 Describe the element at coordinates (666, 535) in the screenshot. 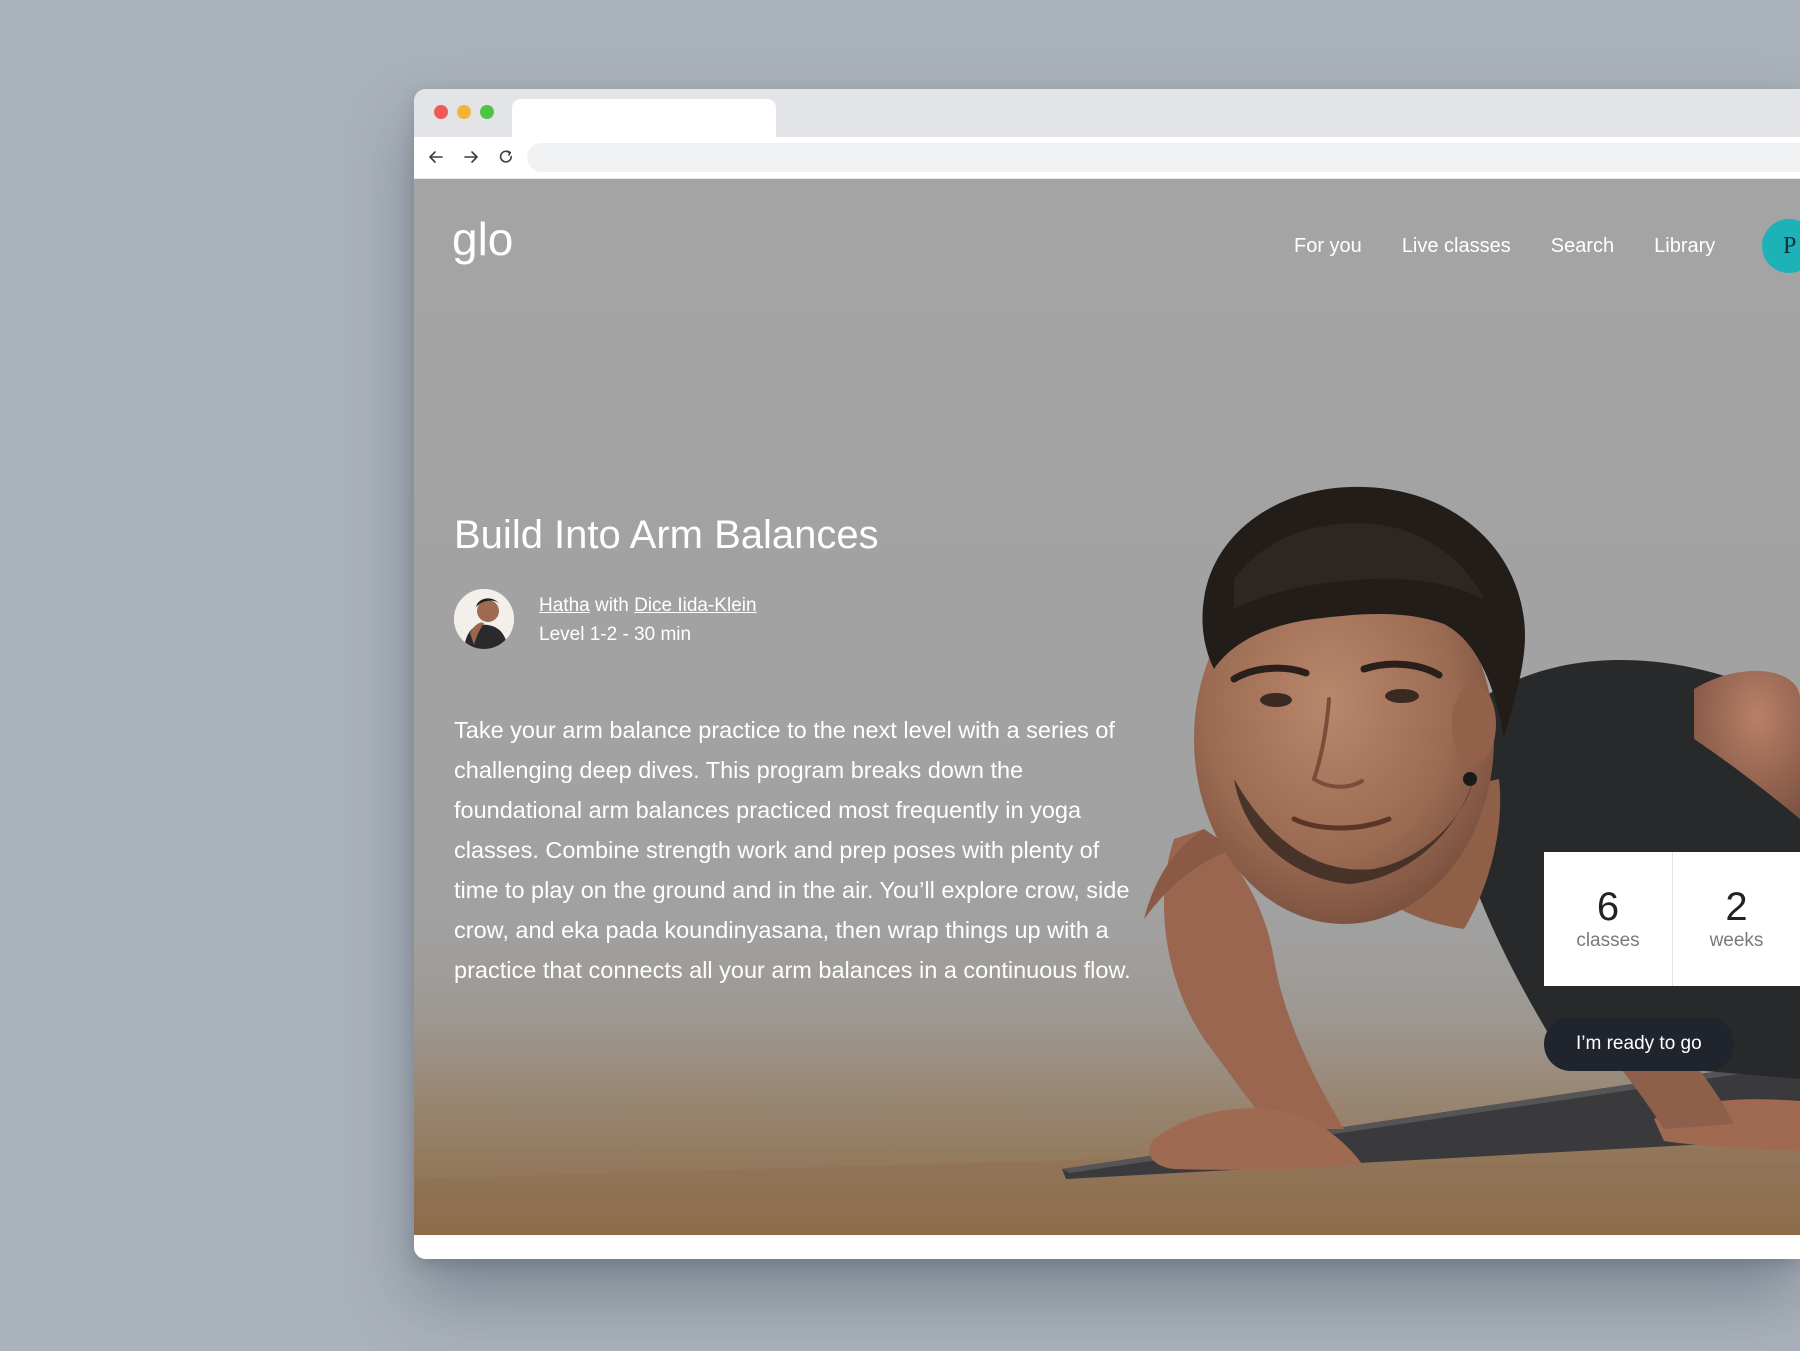

I see `program-title: Build Into Arm Balances` at that location.